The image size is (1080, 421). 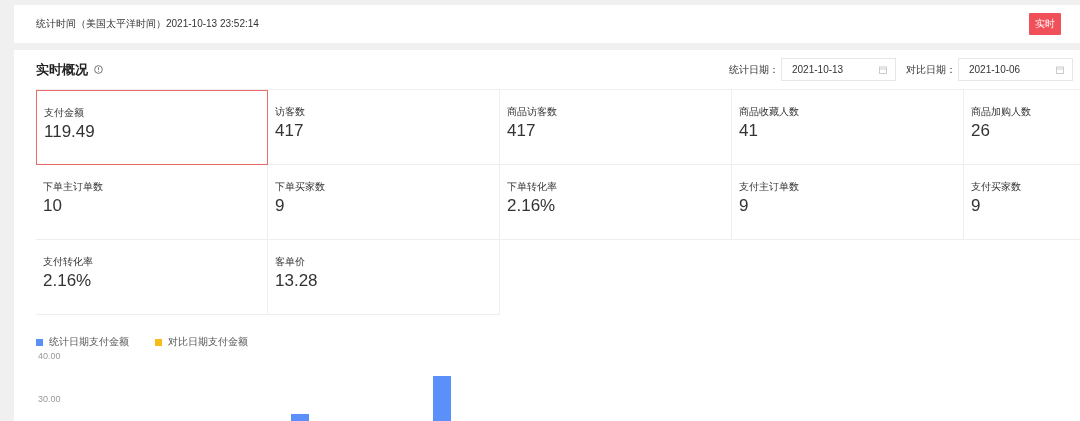 What do you see at coordinates (152, 127) in the screenshot?
I see `metric-card: 支付金额 119.49` at bounding box center [152, 127].